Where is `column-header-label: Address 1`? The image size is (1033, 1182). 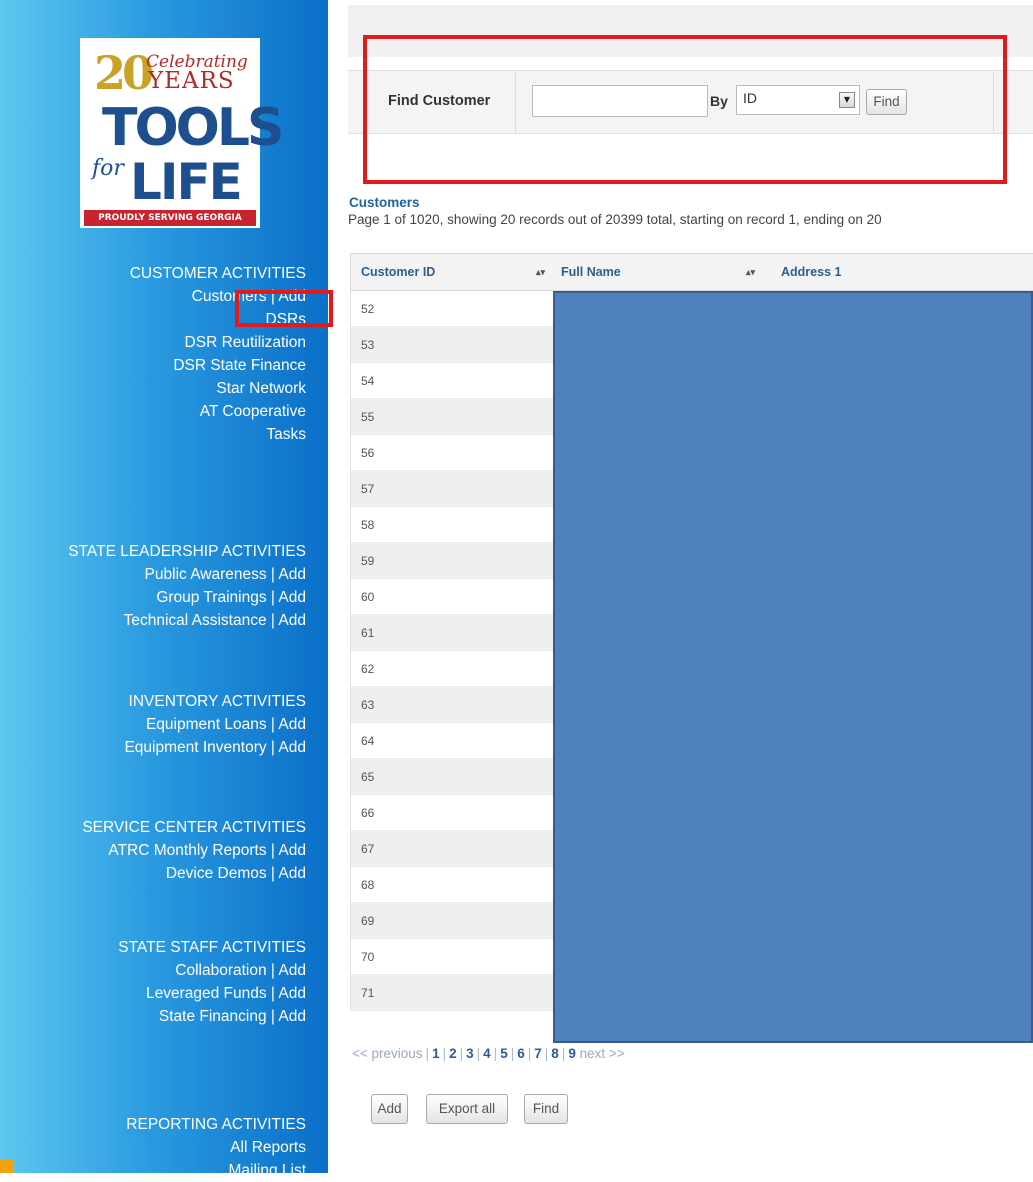
column-header-label: Address 1 is located at coordinates (811, 272).